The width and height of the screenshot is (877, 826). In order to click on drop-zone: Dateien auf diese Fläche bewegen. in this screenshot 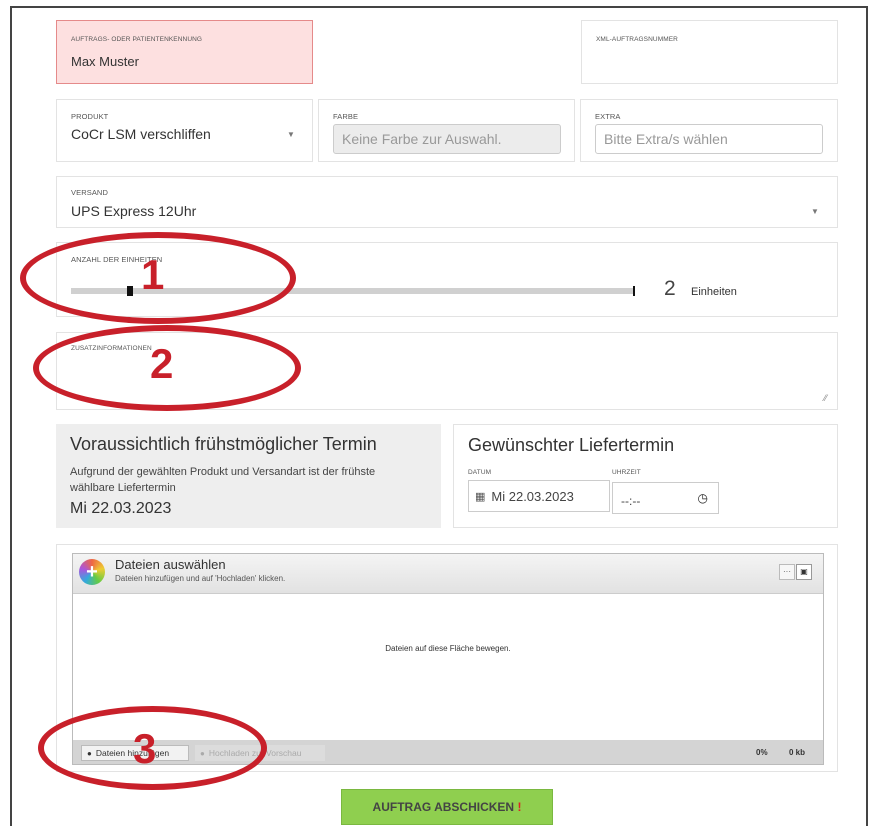, I will do `click(448, 648)`.